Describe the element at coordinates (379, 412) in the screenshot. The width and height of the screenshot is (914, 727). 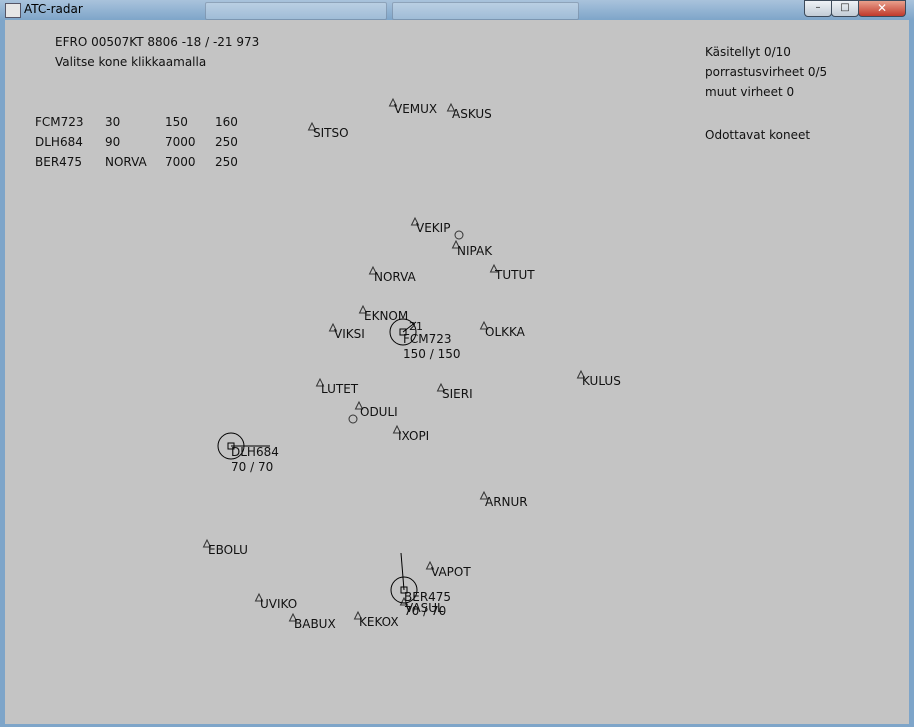
I see `waypoint-label: ODULI` at that location.